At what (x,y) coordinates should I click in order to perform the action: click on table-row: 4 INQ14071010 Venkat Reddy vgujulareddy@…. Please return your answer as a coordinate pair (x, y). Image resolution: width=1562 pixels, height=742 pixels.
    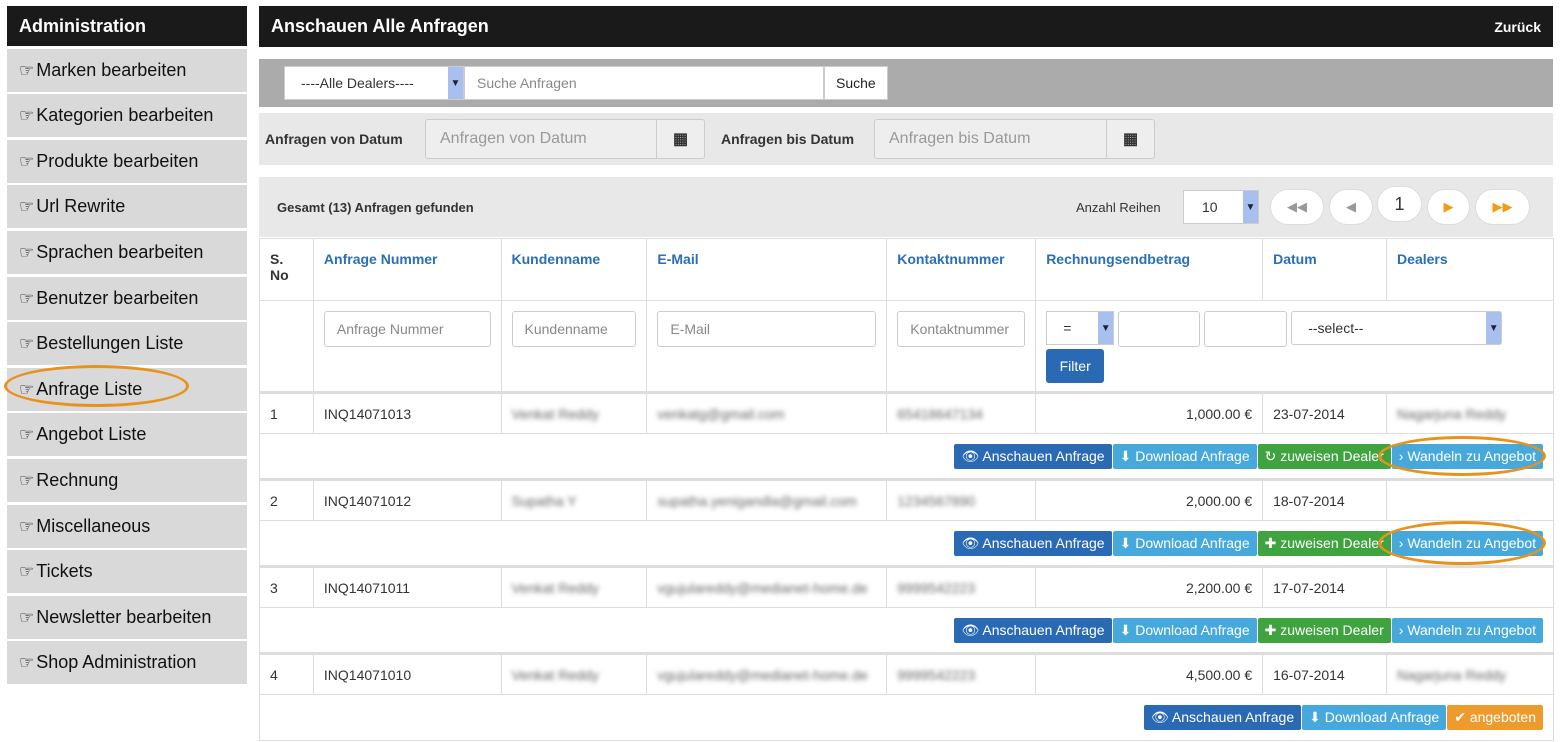
    Looking at the image, I should click on (906, 673).